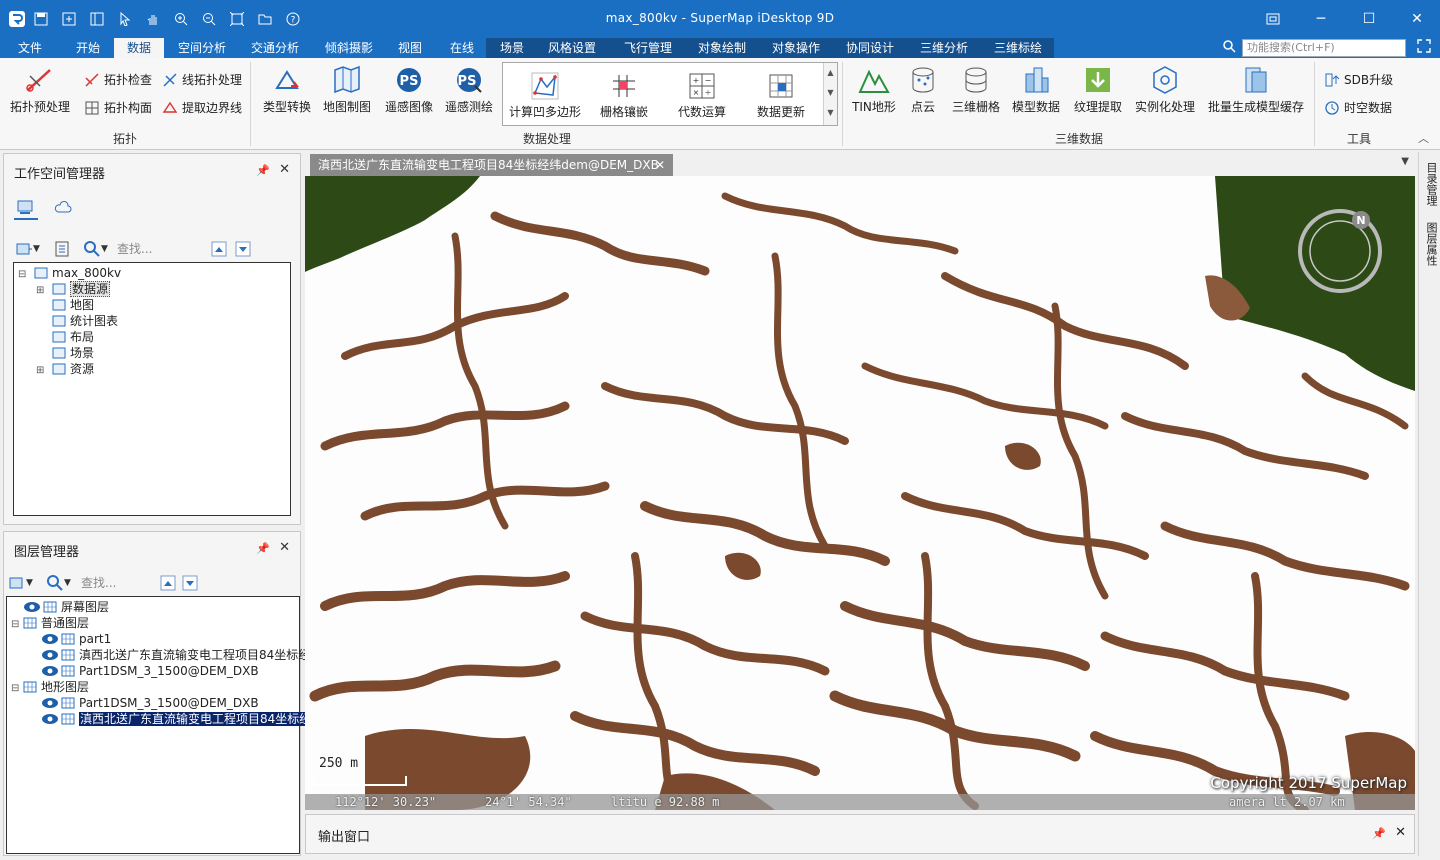 This screenshot has width=1440, height=860. What do you see at coordinates (139, 48) in the screenshot?
I see `tab-data: 数据` at bounding box center [139, 48].